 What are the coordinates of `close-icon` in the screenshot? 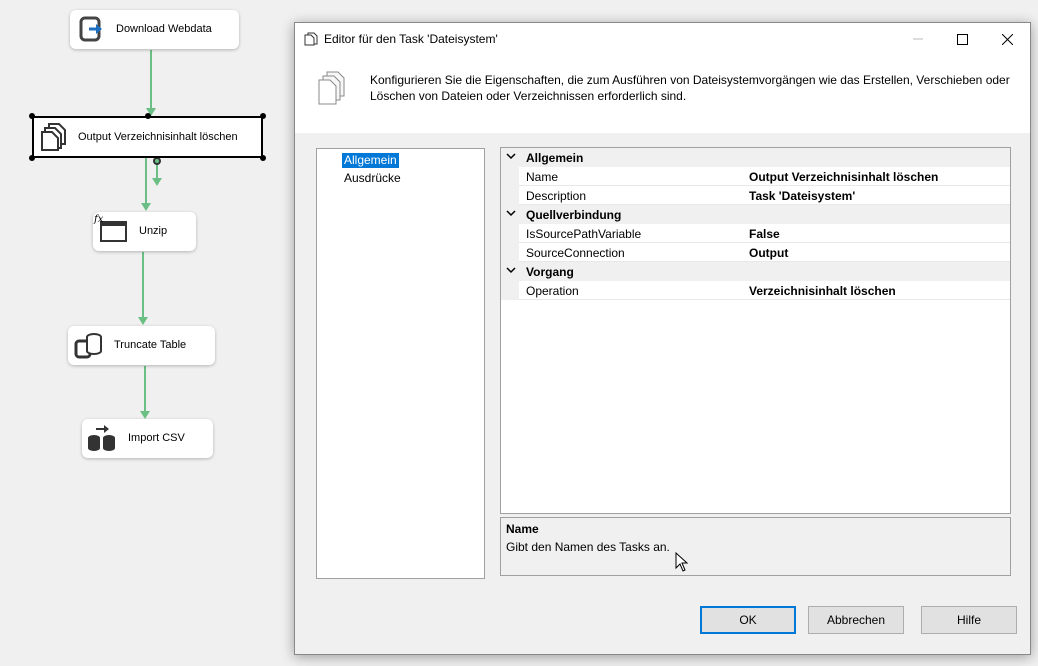 It's located at (1007, 39).